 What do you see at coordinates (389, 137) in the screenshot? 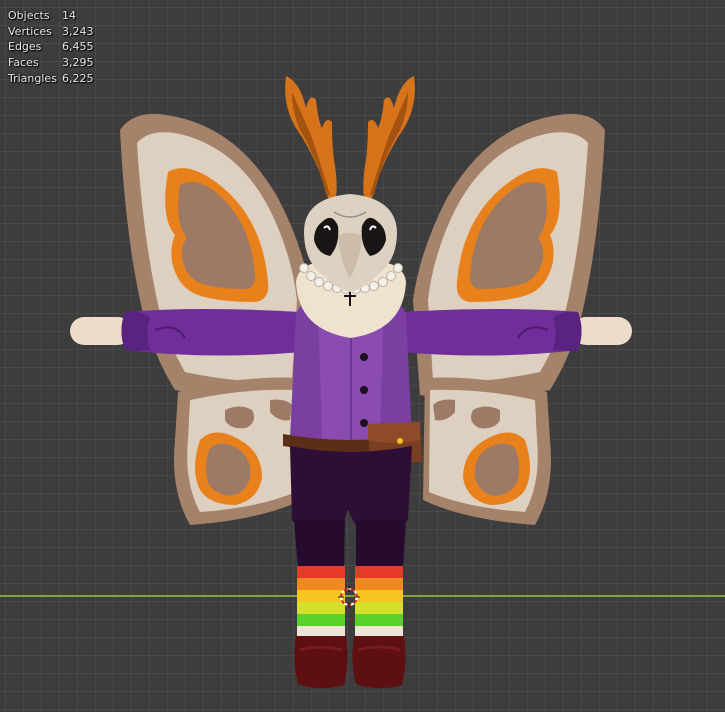
I see `right-antler` at bounding box center [389, 137].